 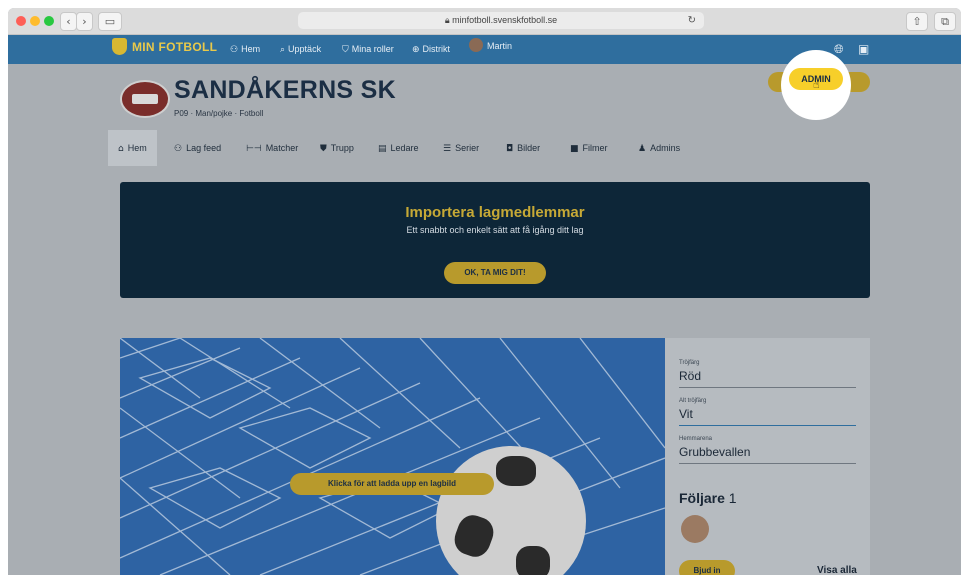 I want to click on nav-item-hem: ⚇ Hem, so click(x=245, y=49).